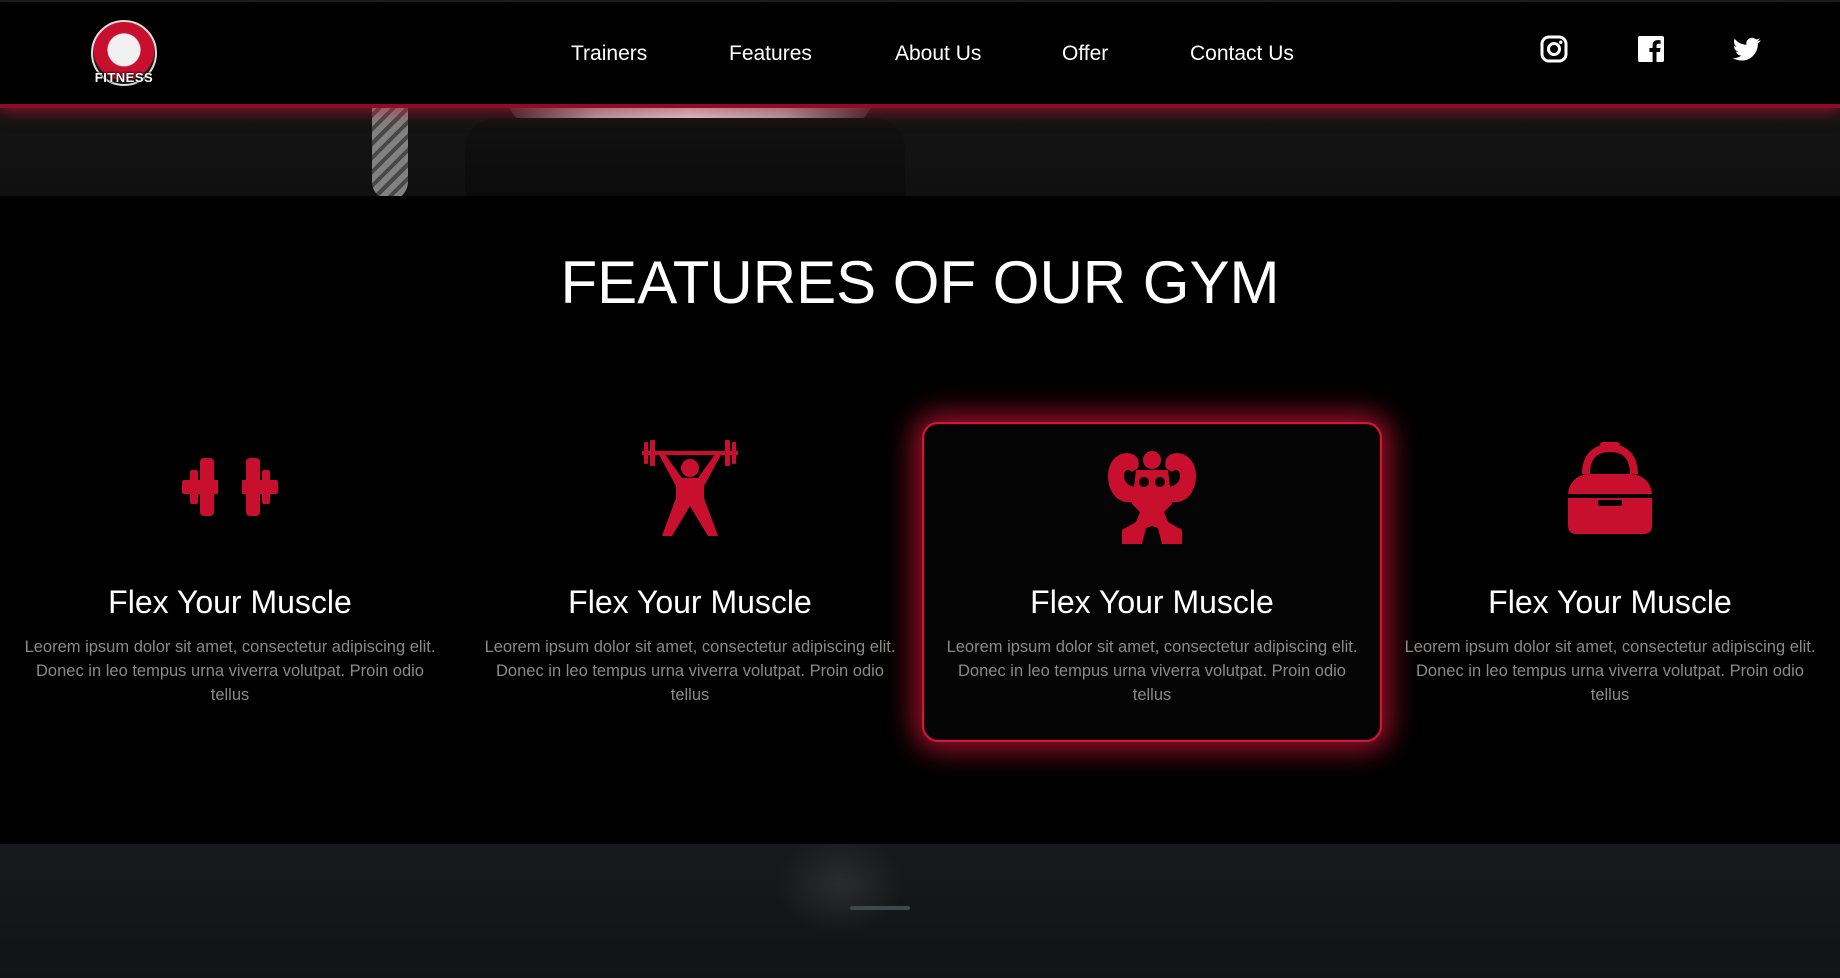 This screenshot has height=978, width=1840. What do you see at coordinates (1747, 49) in the screenshot?
I see `twitter-icon` at bounding box center [1747, 49].